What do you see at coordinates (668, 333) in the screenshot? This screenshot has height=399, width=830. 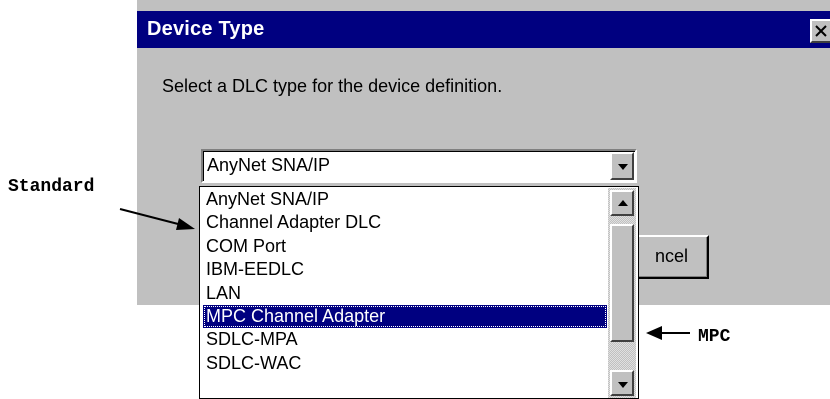 I see `arrow-mpc` at bounding box center [668, 333].